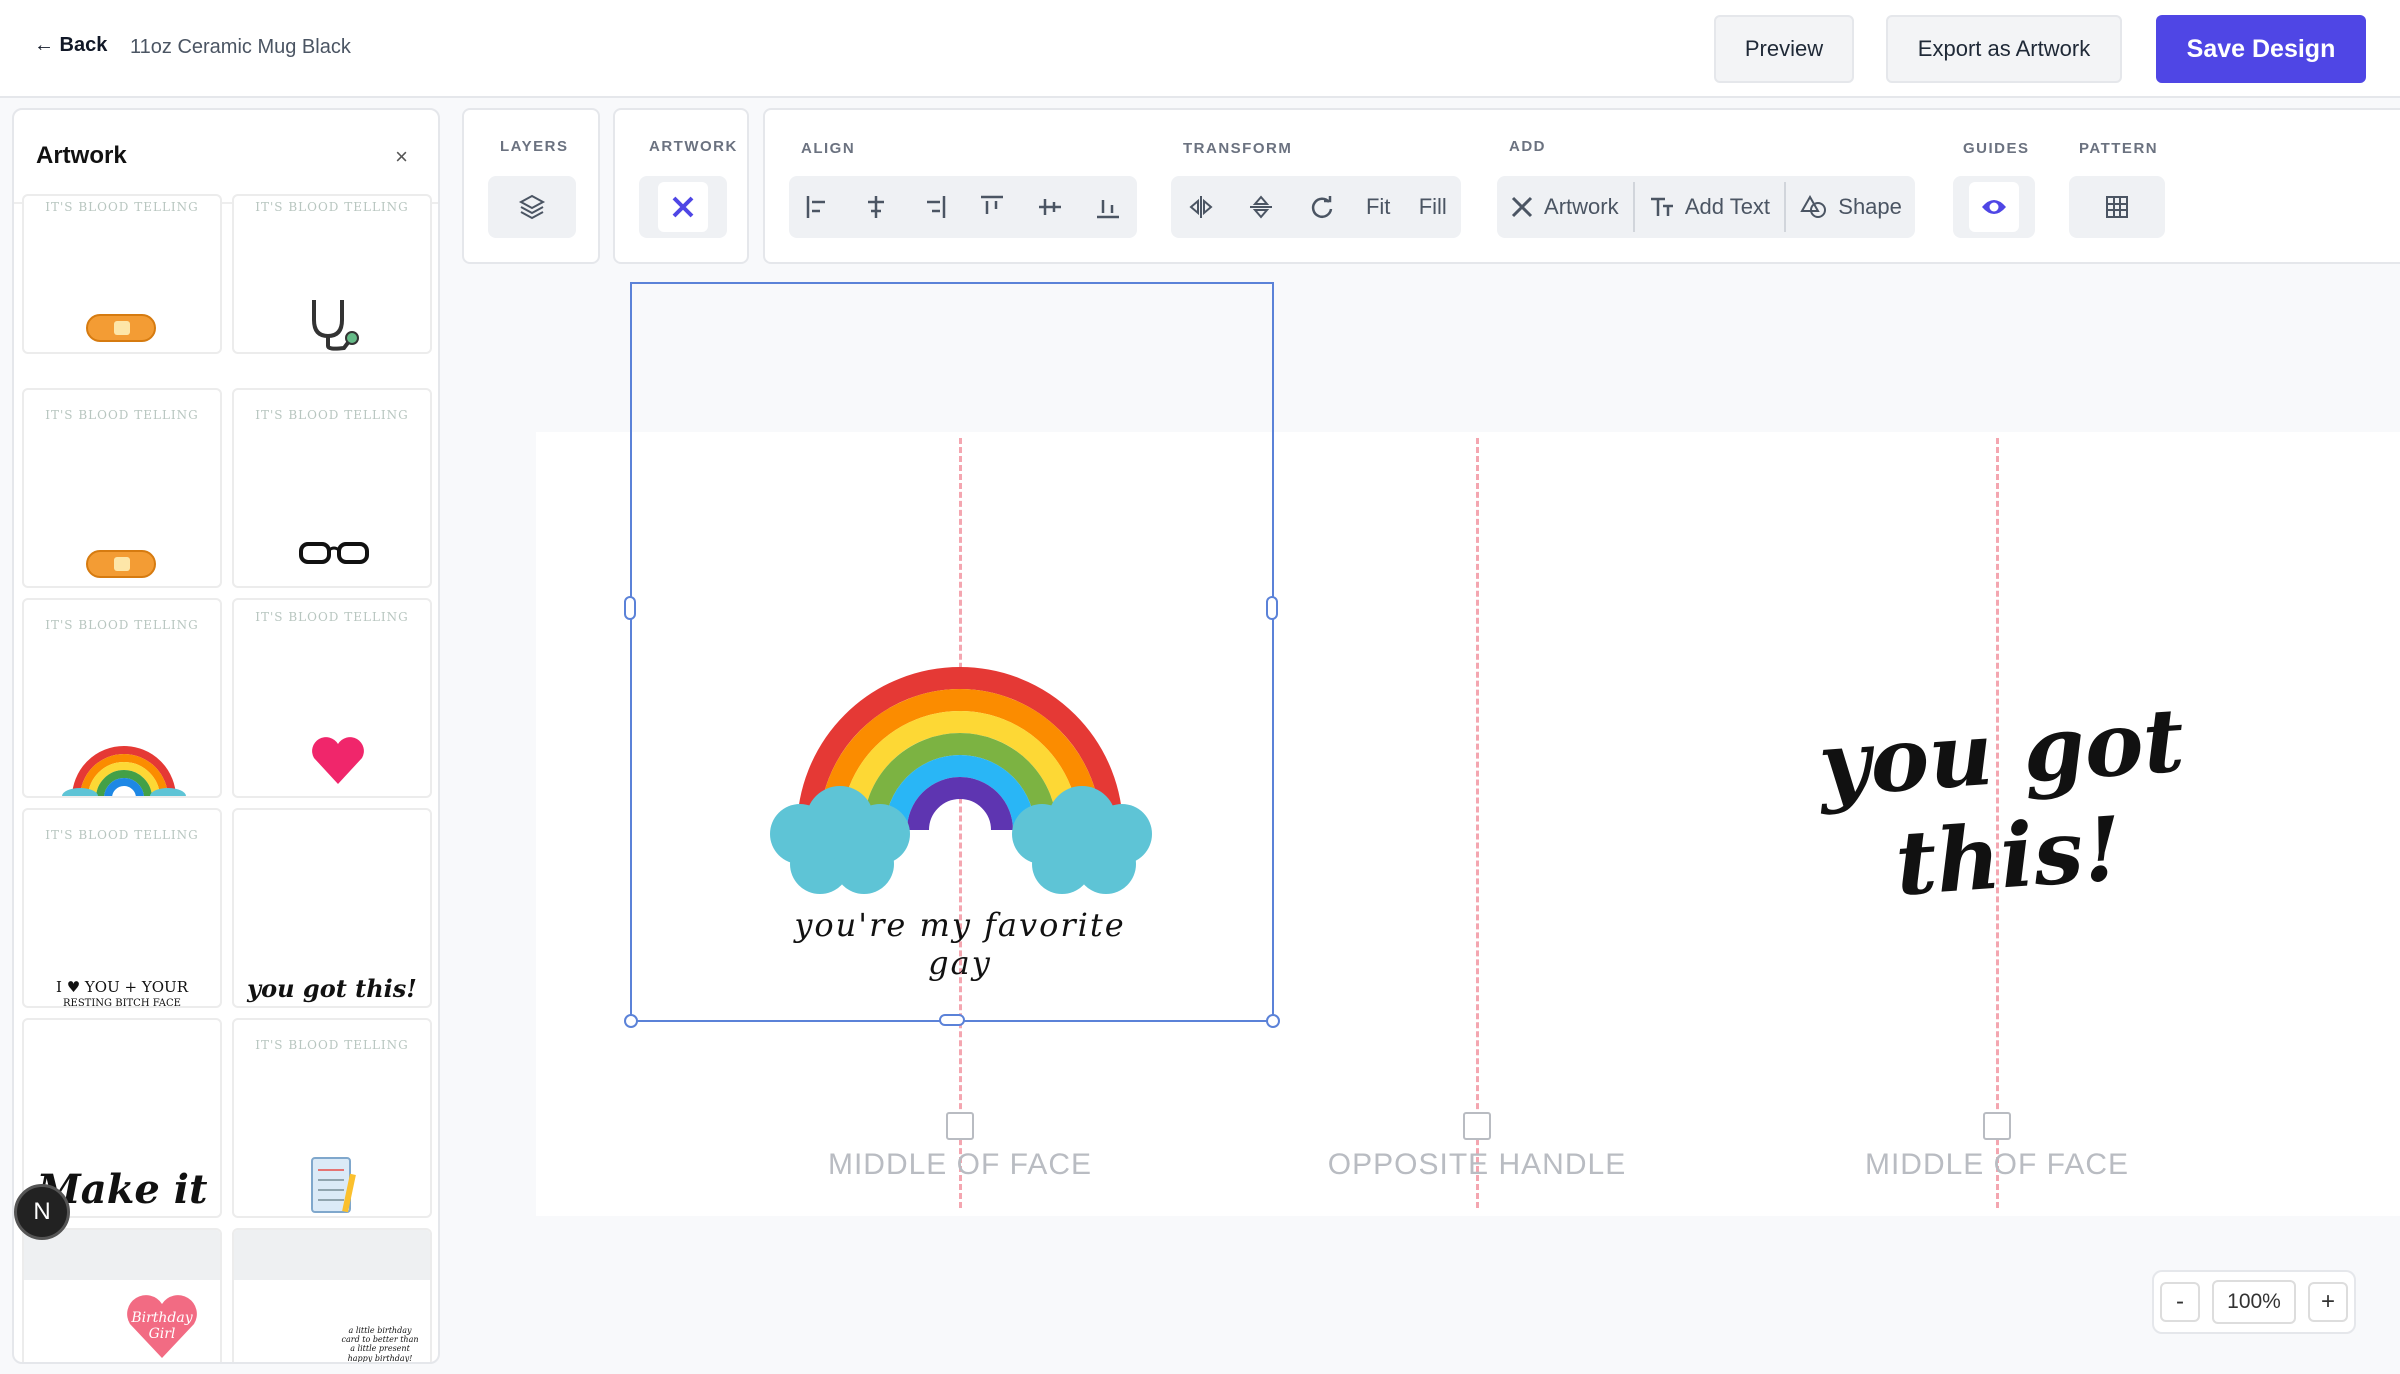  I want to click on artwork-group: ARTWORK, so click(681, 186).